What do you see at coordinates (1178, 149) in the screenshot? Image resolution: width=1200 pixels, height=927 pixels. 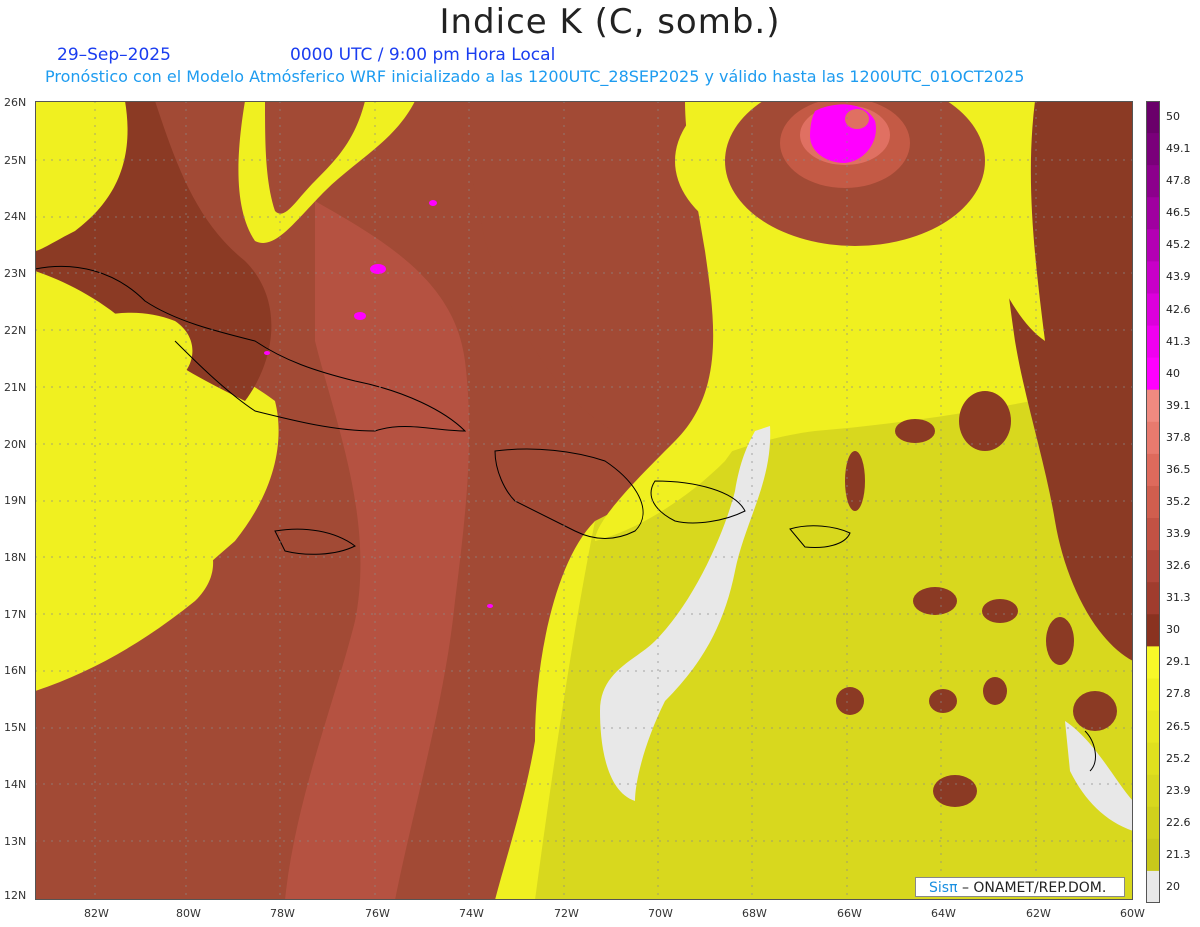 I see `colorbar-label: 49.1` at bounding box center [1178, 149].